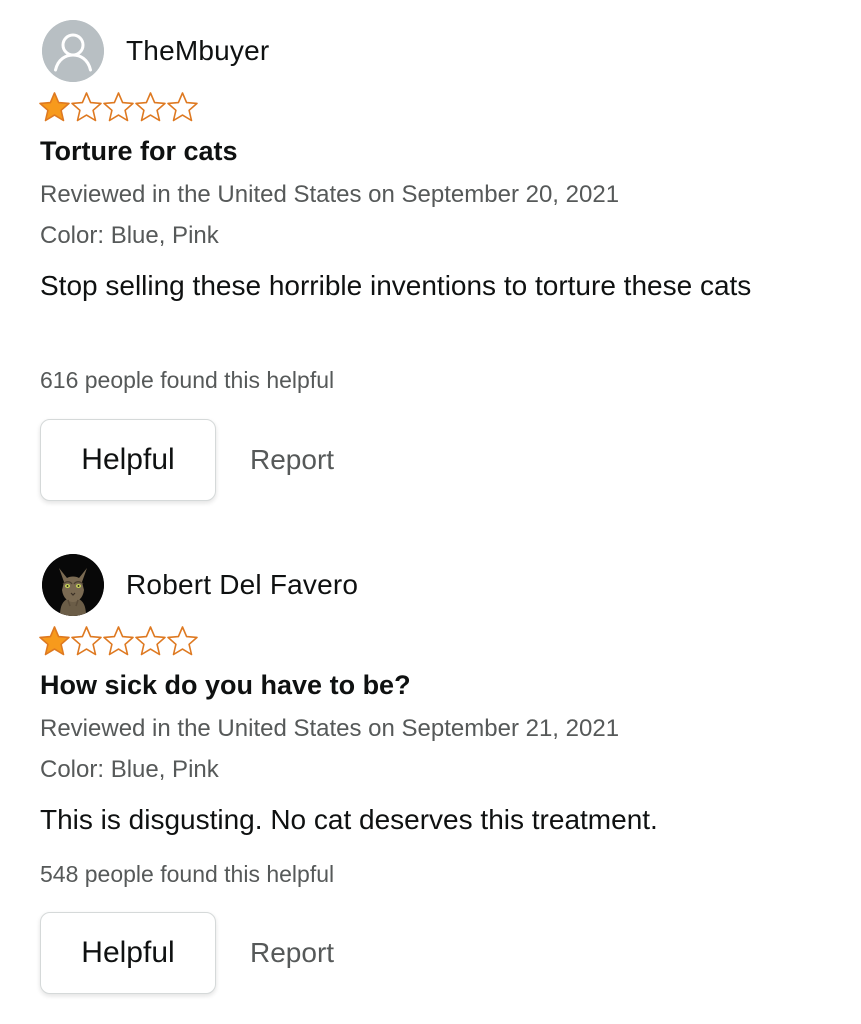  I want to click on review-title: Torture for cats, so click(139, 151).